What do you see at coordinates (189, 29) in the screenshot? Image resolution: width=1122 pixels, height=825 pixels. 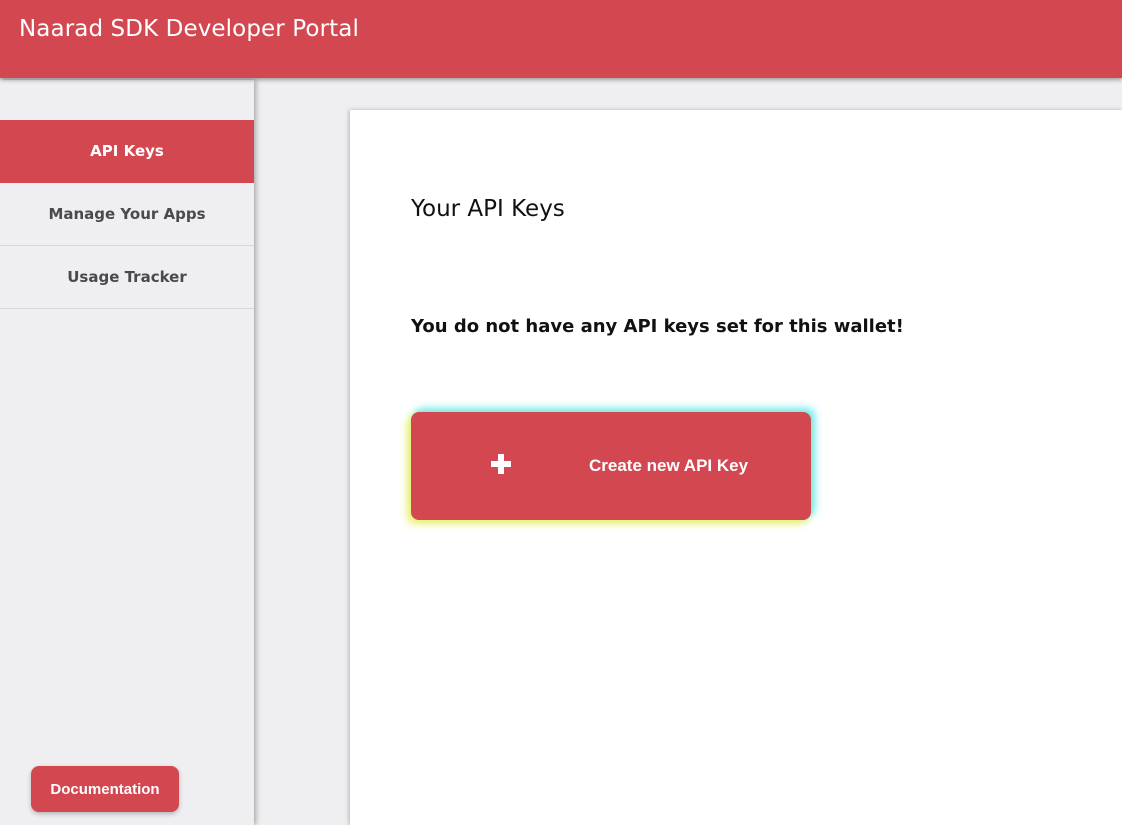 I see `app-title: Naarad SDK Developer Portal` at bounding box center [189, 29].